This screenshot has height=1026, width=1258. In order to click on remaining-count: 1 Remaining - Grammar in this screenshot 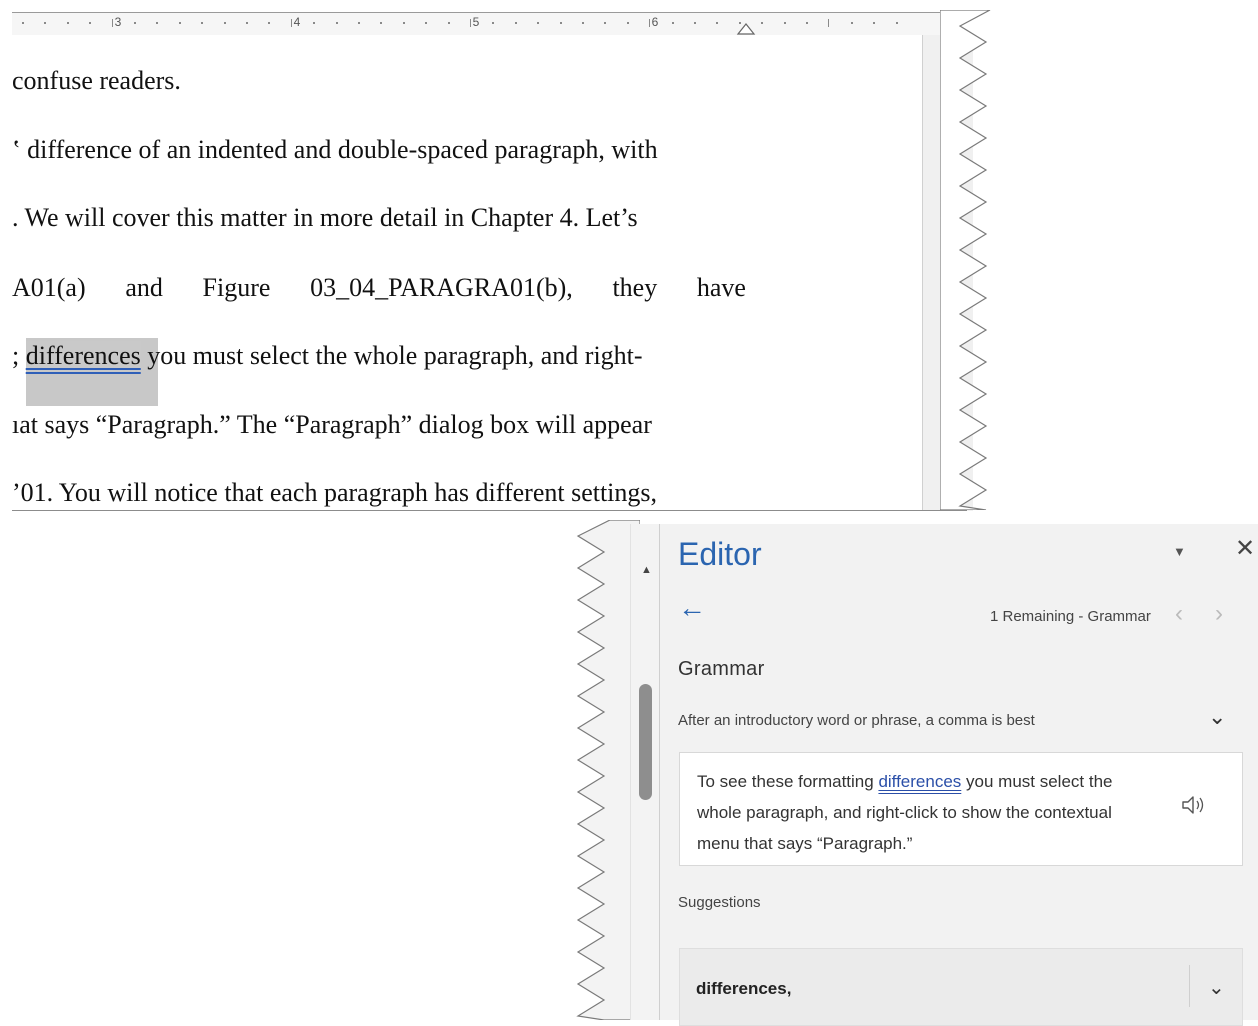, I will do `click(1070, 616)`.